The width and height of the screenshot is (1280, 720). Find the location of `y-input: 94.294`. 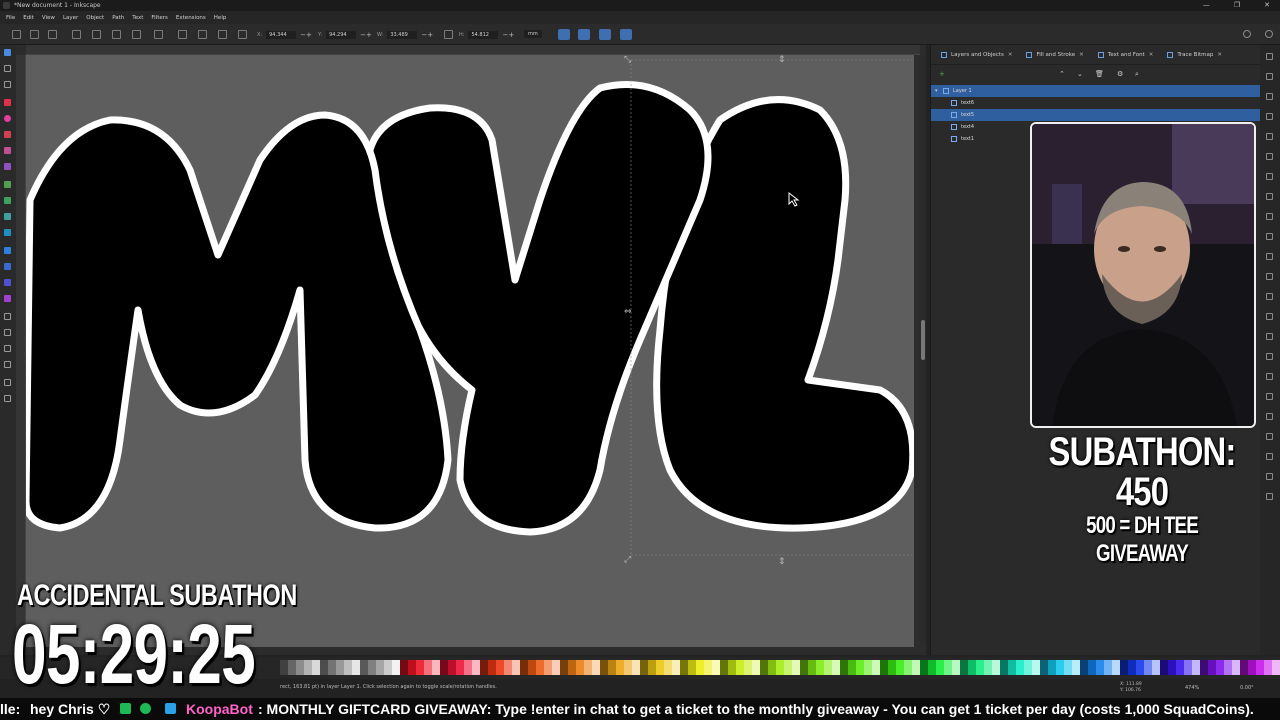

y-input: 94.294 is located at coordinates (341, 35).